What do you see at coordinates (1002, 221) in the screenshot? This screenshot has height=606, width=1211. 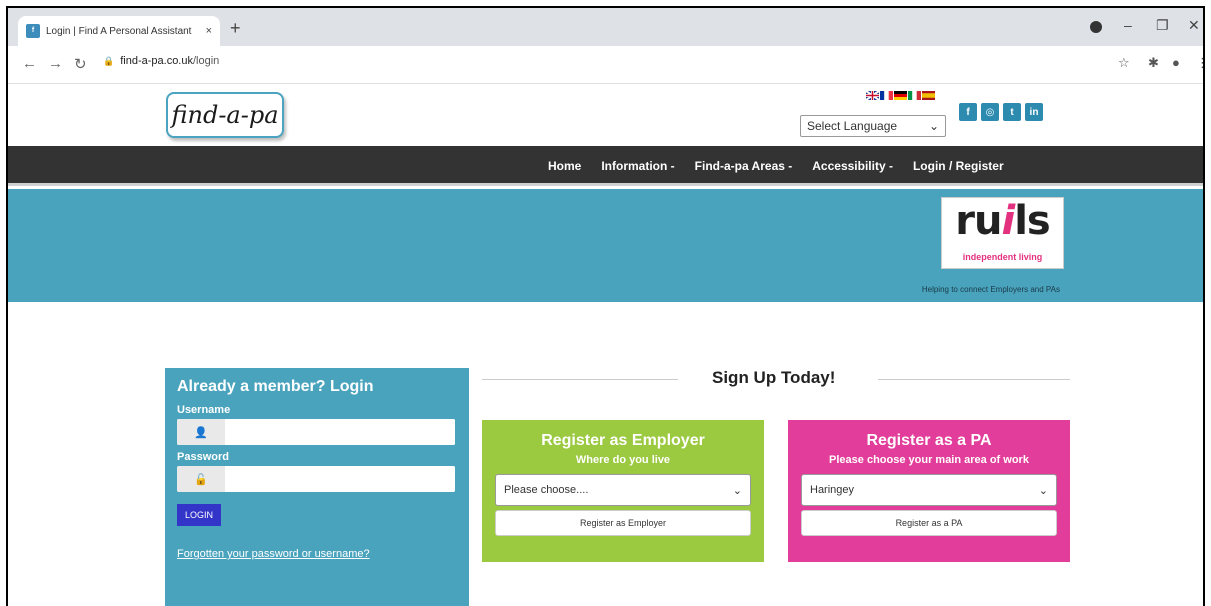 I see `ruils-logo-word: ruils` at bounding box center [1002, 221].